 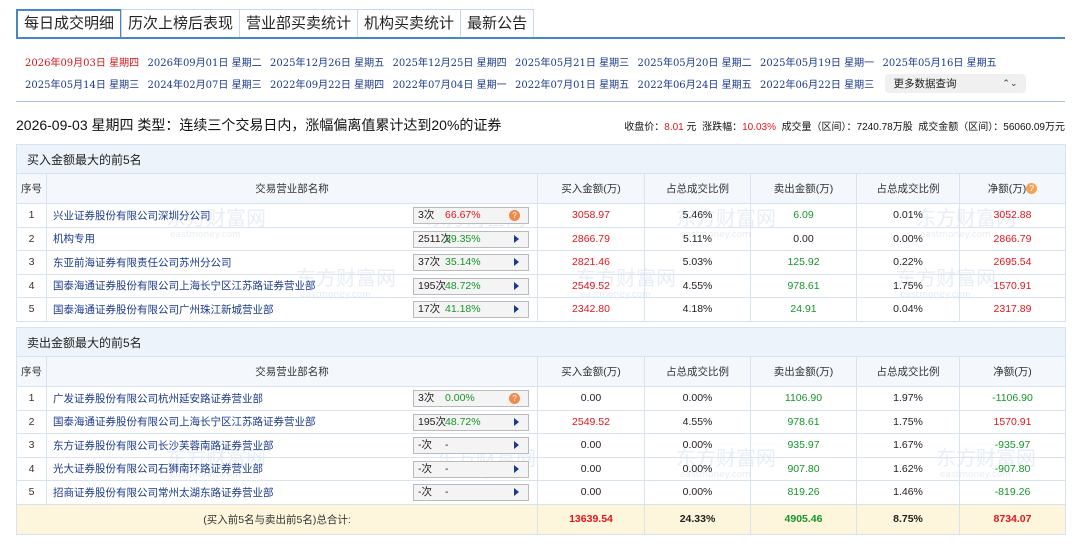 What do you see at coordinates (142, 263) in the screenshot?
I see `broker-name-link: 东亚前海证券有限责任公司苏州分公司` at bounding box center [142, 263].